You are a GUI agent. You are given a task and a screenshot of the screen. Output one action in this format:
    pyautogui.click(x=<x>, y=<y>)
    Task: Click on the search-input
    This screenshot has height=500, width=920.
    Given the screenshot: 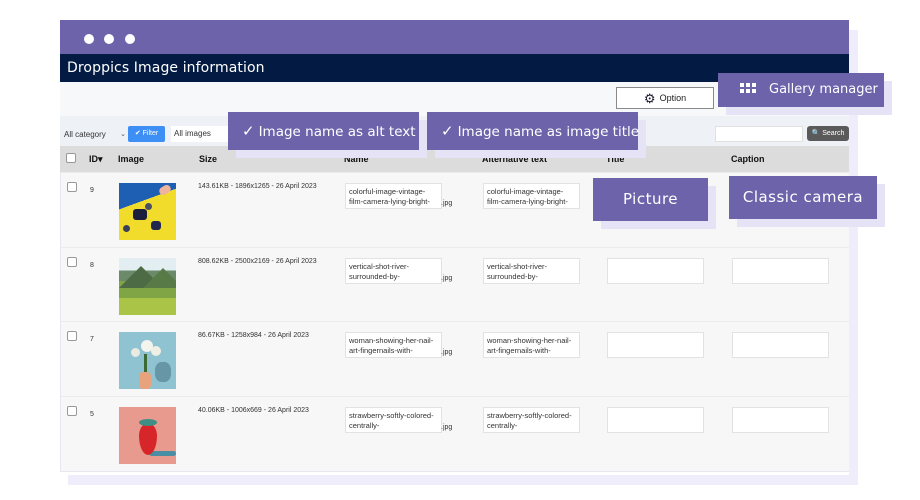 What is the action you would take?
    pyautogui.click(x=759, y=134)
    